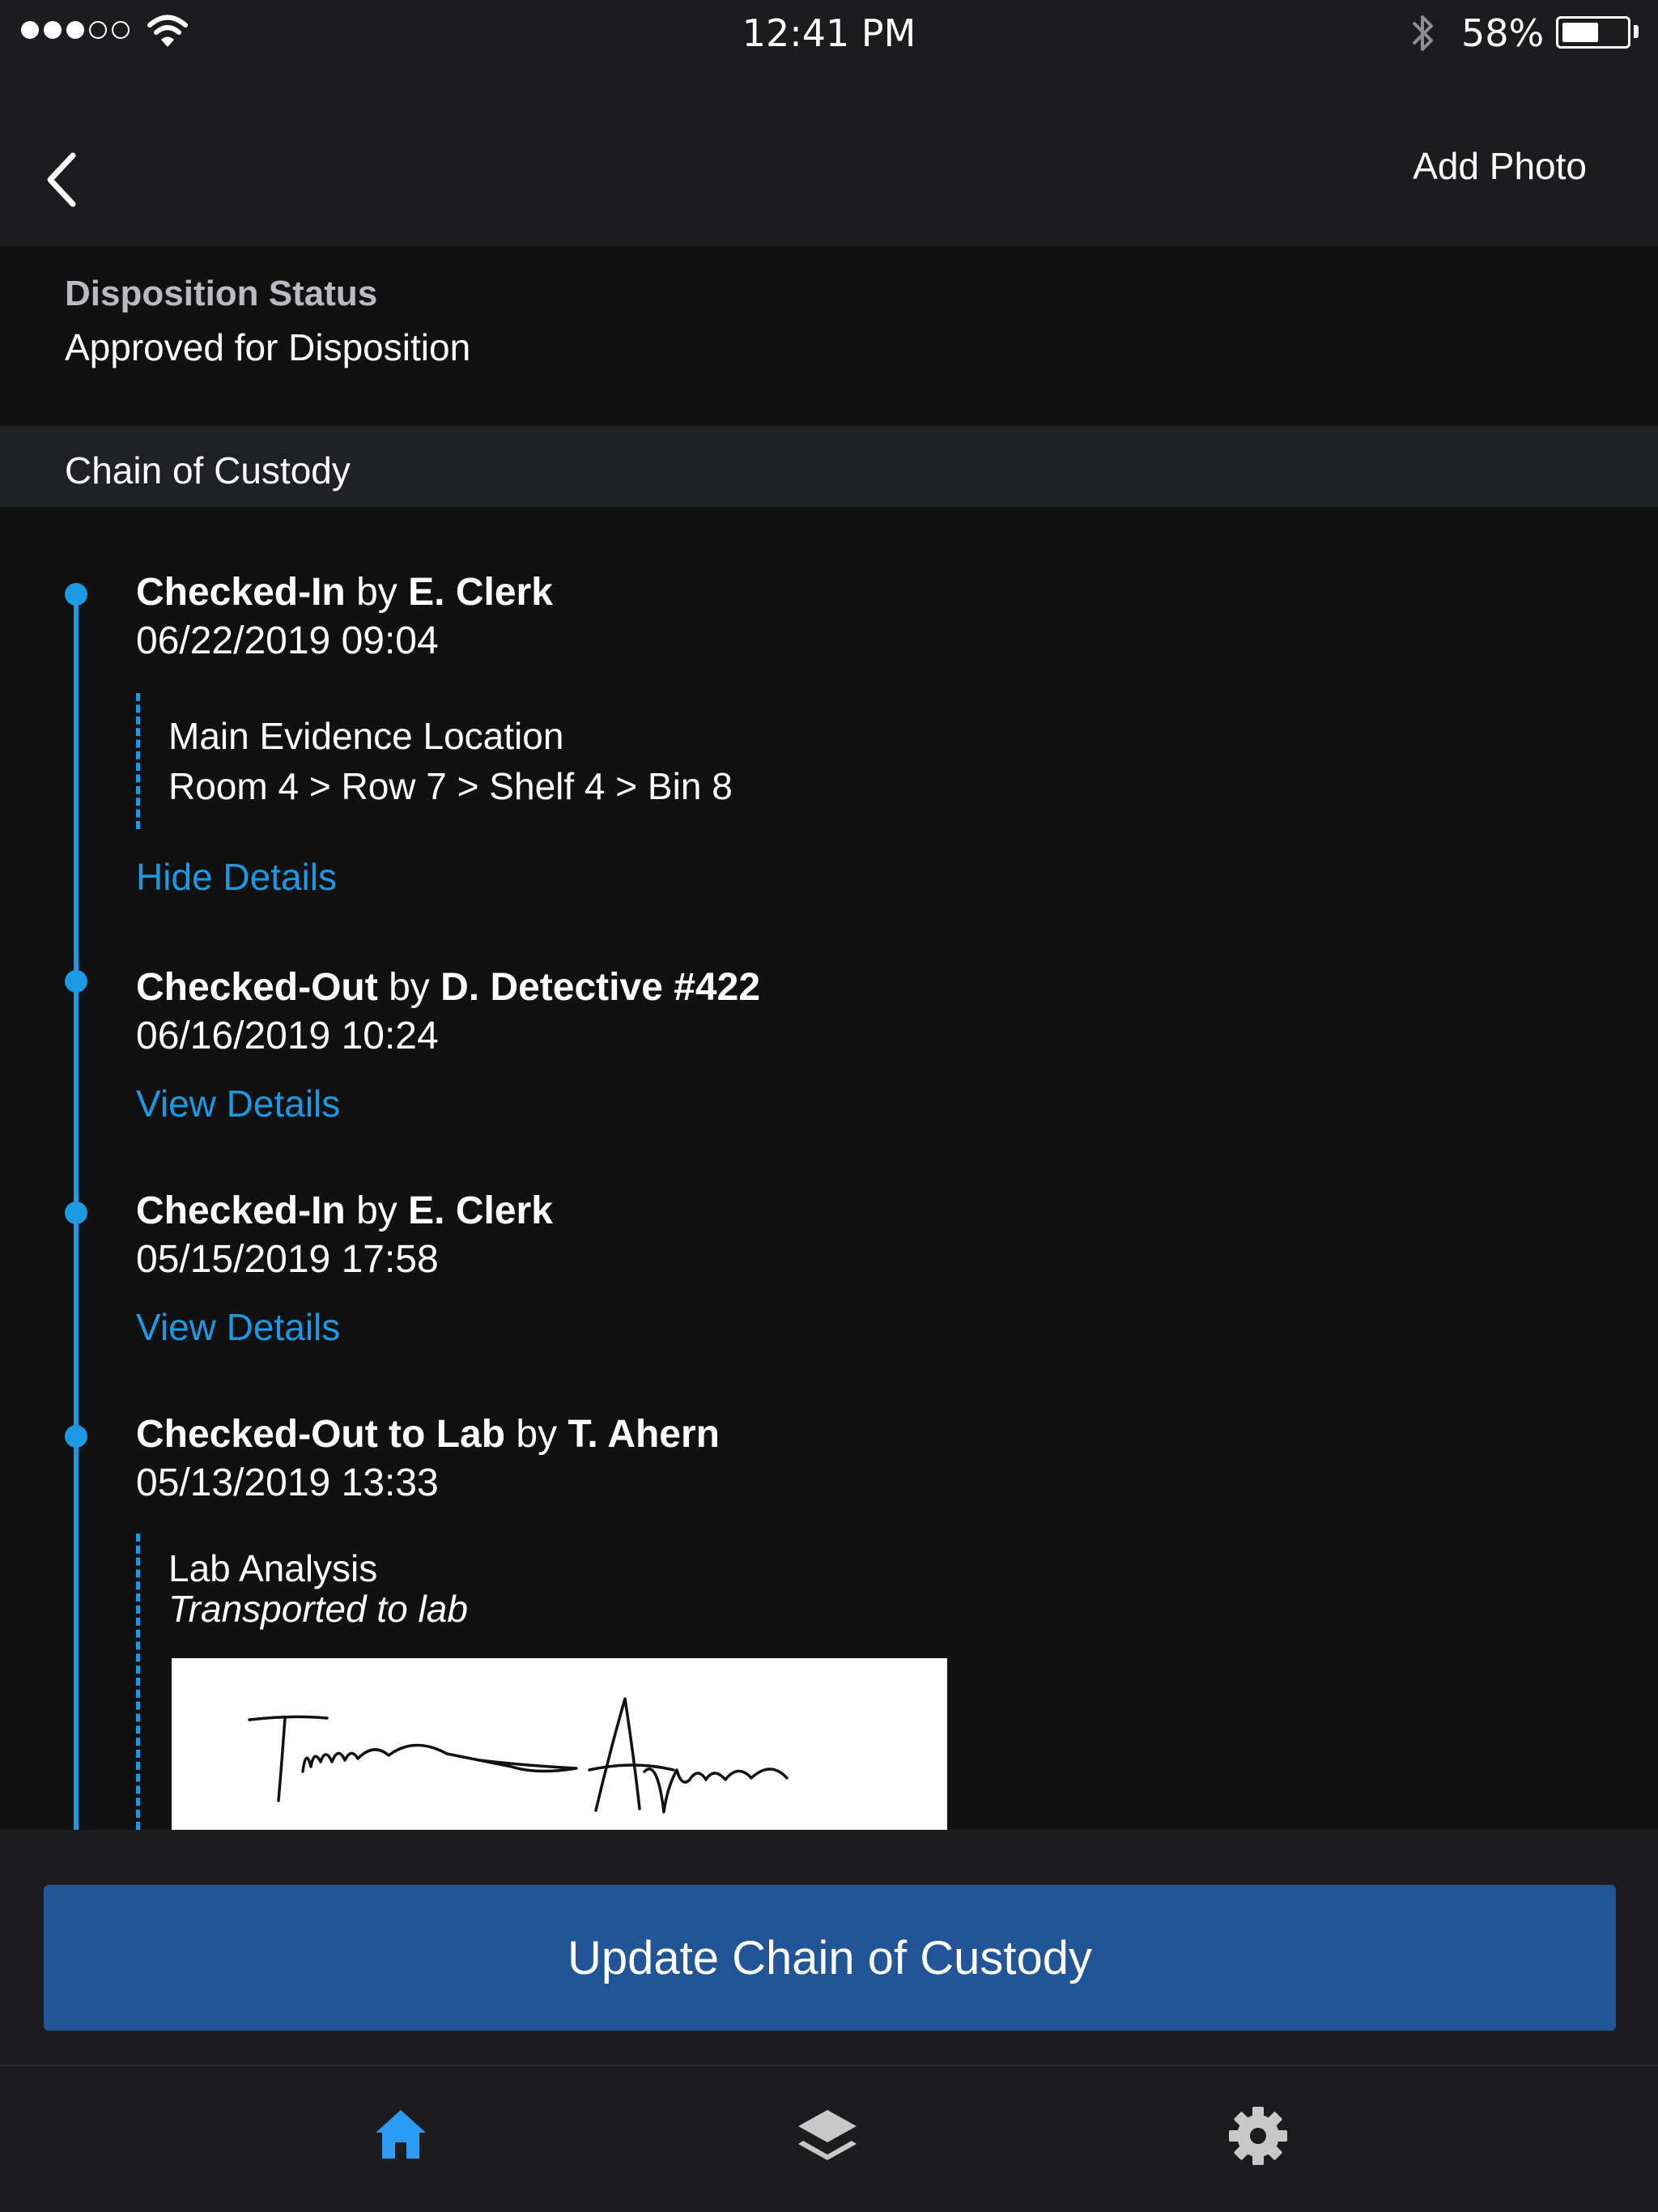 The height and width of the screenshot is (2212, 1658). I want to click on detail-lab-note: Transported to lab, so click(318, 1609).